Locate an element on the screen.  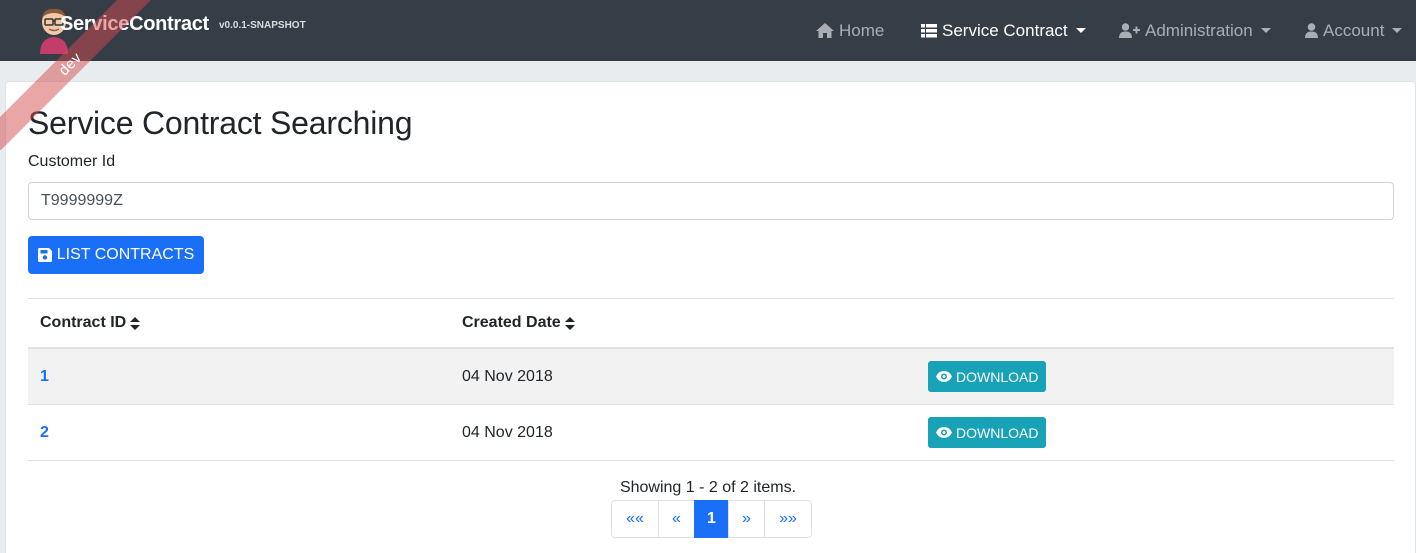
nav-service-contract: Service Contract is located at coordinates (1003, 30).